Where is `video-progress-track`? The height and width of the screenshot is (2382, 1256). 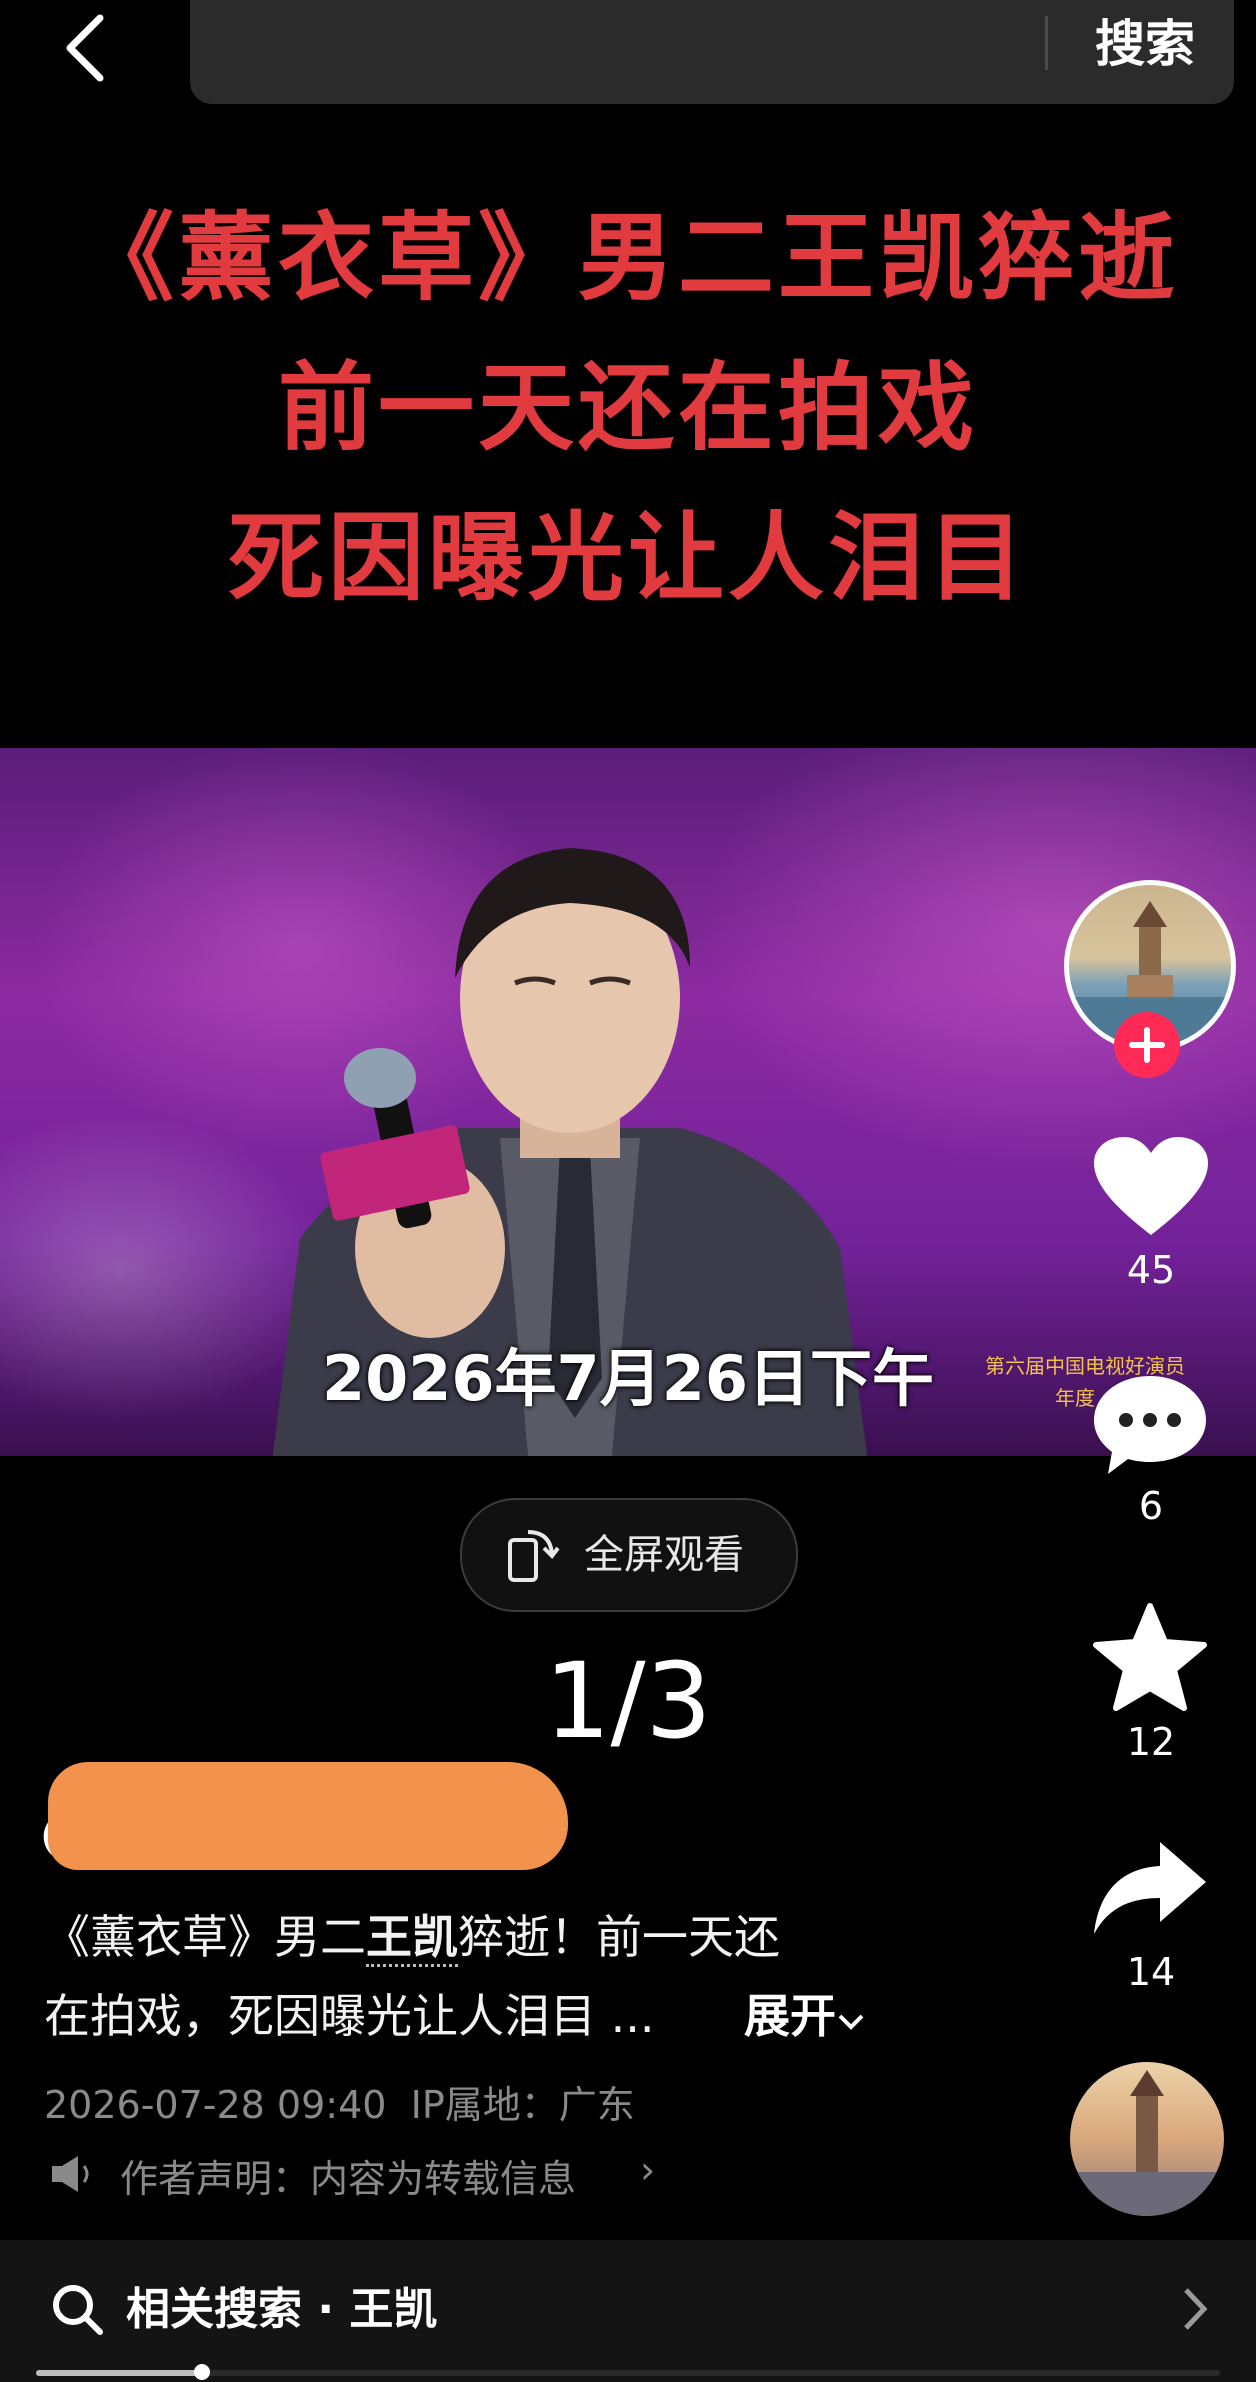
video-progress-track is located at coordinates (628, 2373).